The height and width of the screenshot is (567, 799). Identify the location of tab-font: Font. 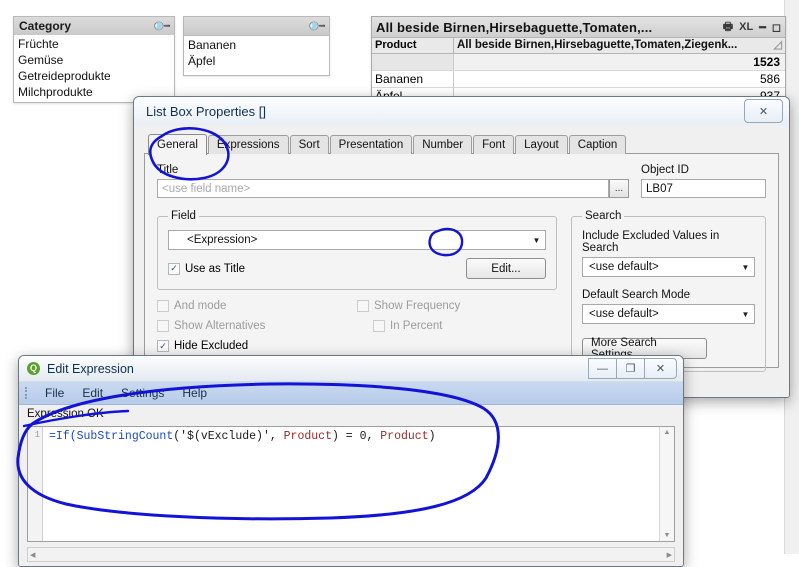
(494, 144).